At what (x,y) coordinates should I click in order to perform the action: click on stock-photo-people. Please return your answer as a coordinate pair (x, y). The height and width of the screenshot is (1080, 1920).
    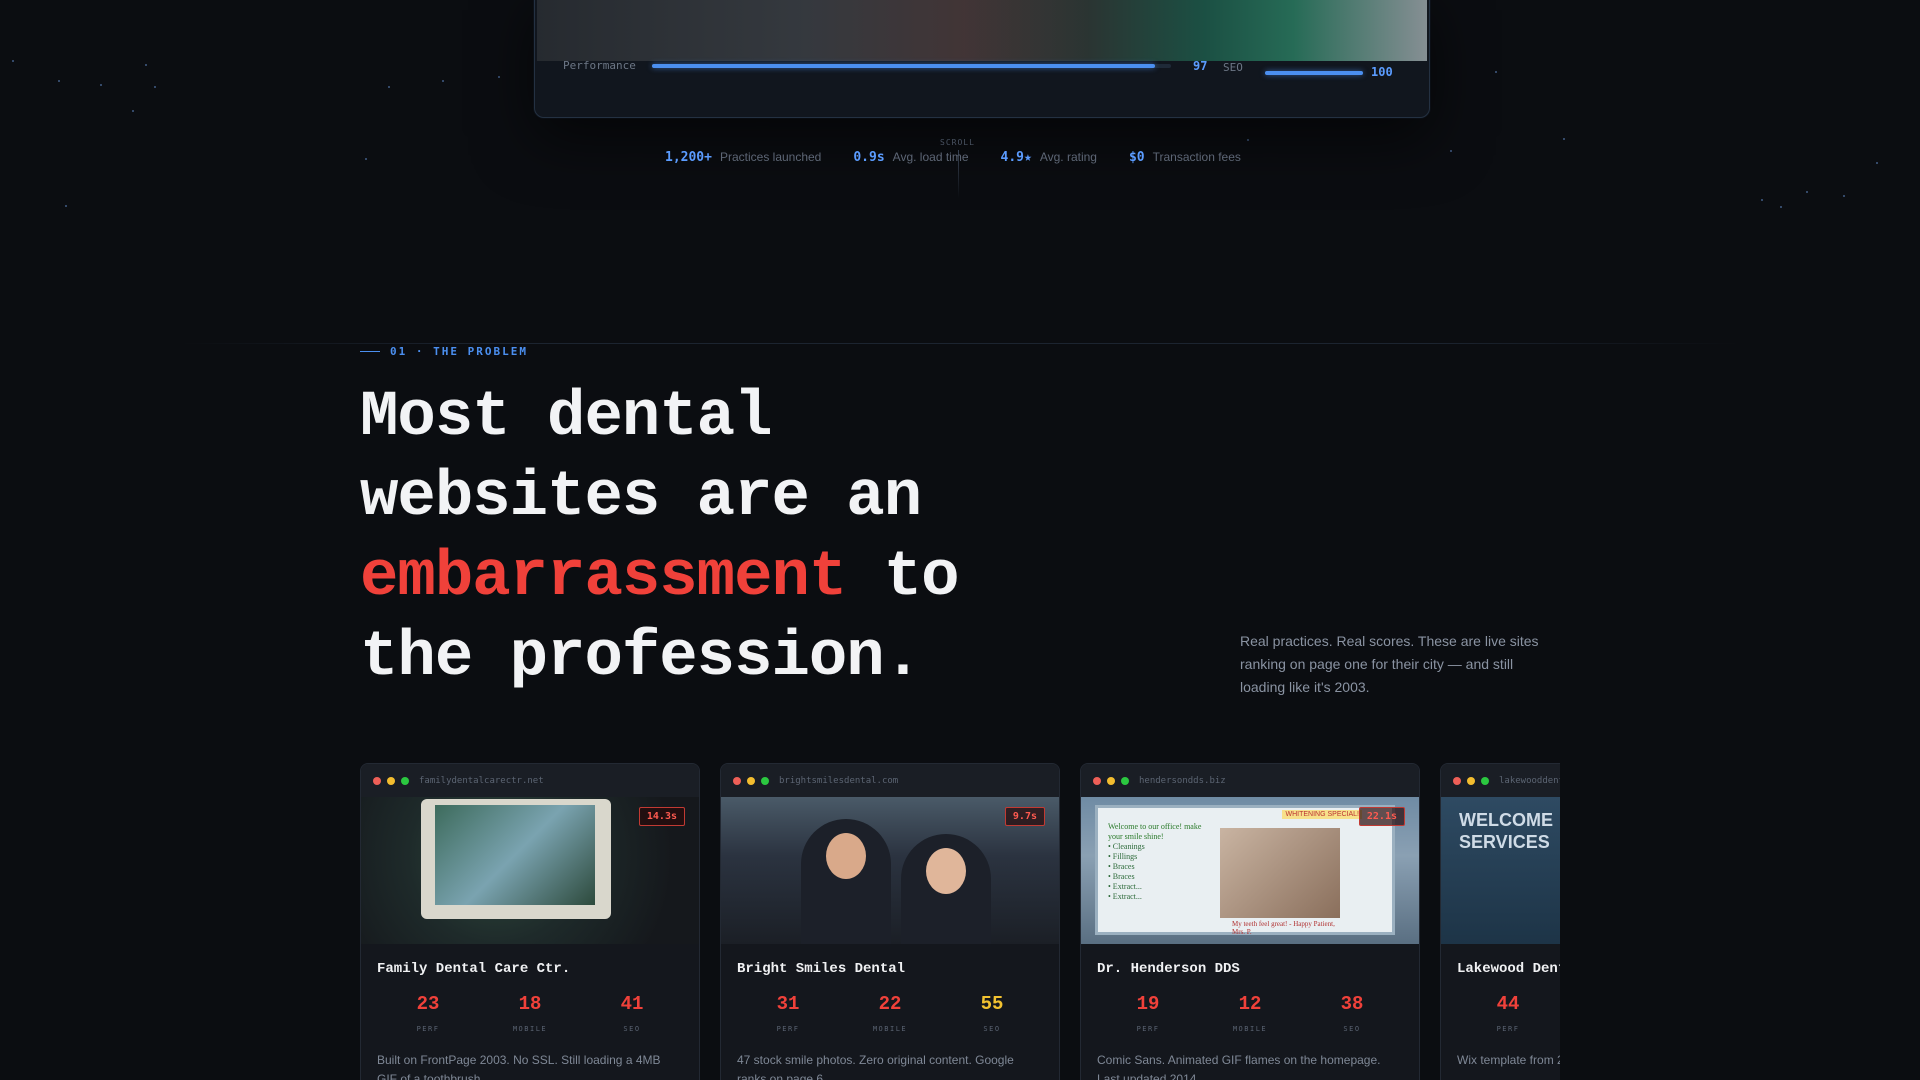
    Looking at the image, I should click on (891, 875).